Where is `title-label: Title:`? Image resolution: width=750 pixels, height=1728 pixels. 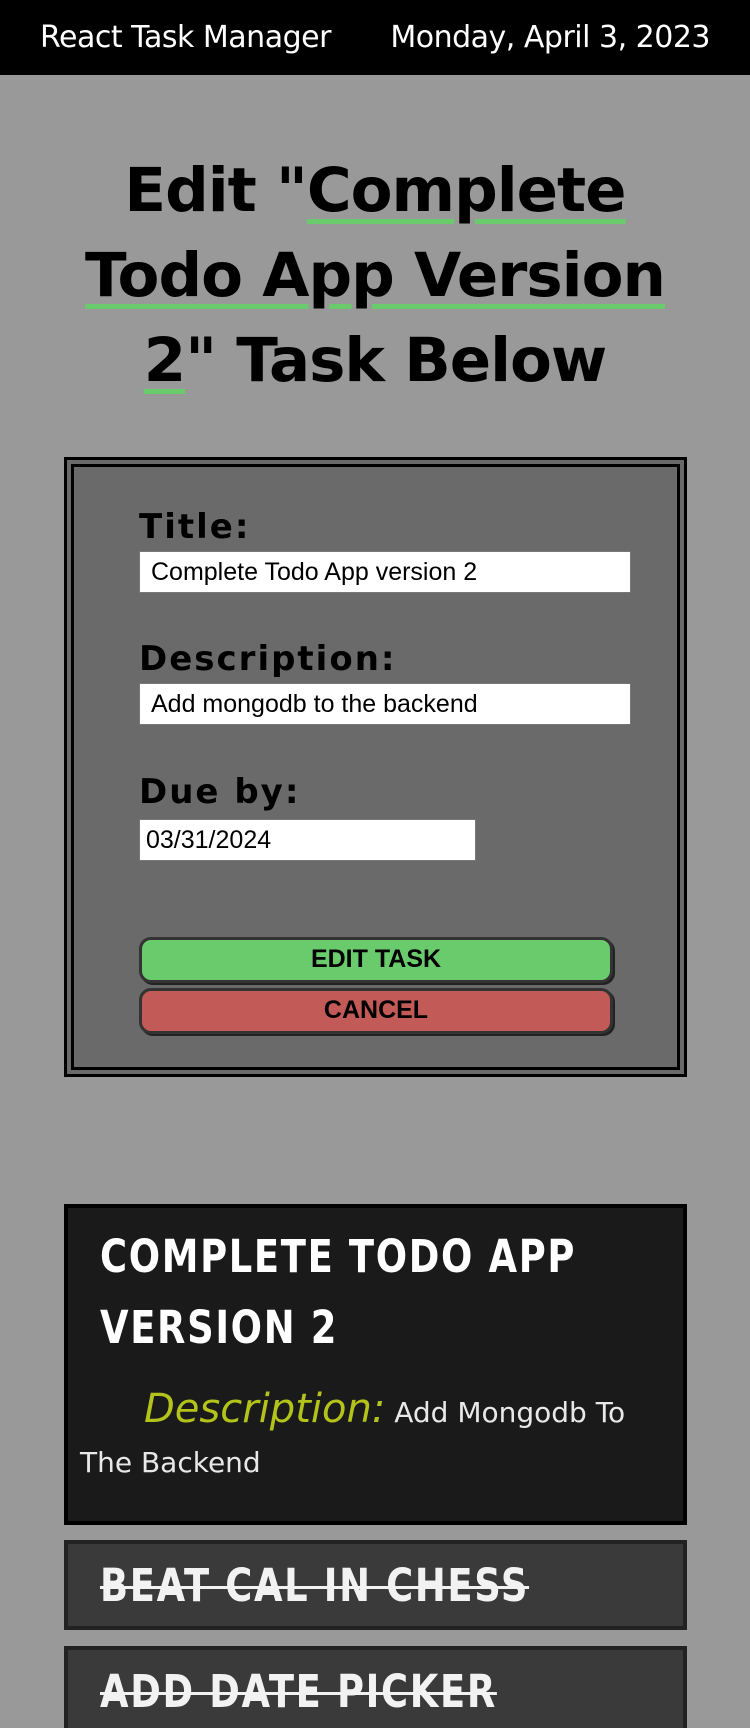
title-label: Title: is located at coordinates (195, 527).